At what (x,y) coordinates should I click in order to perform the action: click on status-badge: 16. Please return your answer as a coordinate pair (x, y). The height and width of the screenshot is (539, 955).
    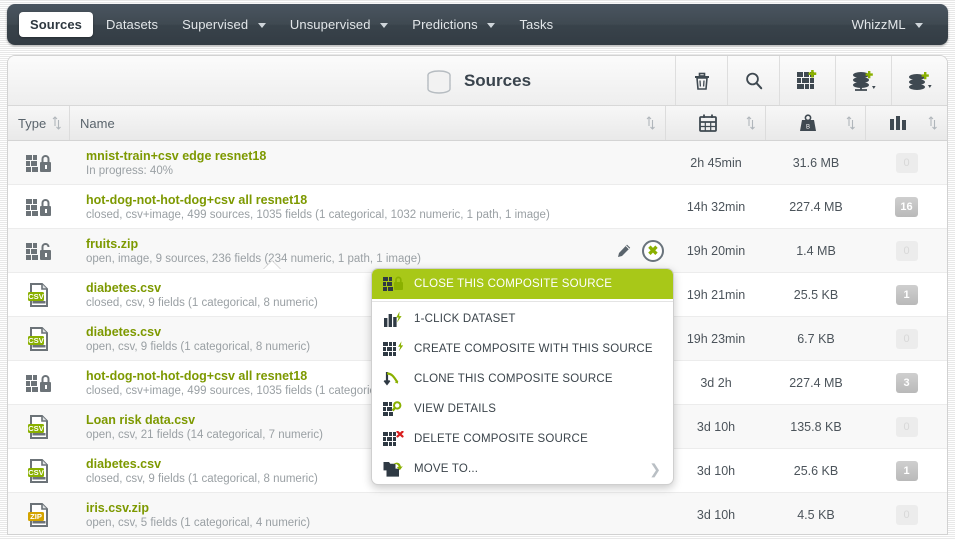
    Looking at the image, I should click on (906, 206).